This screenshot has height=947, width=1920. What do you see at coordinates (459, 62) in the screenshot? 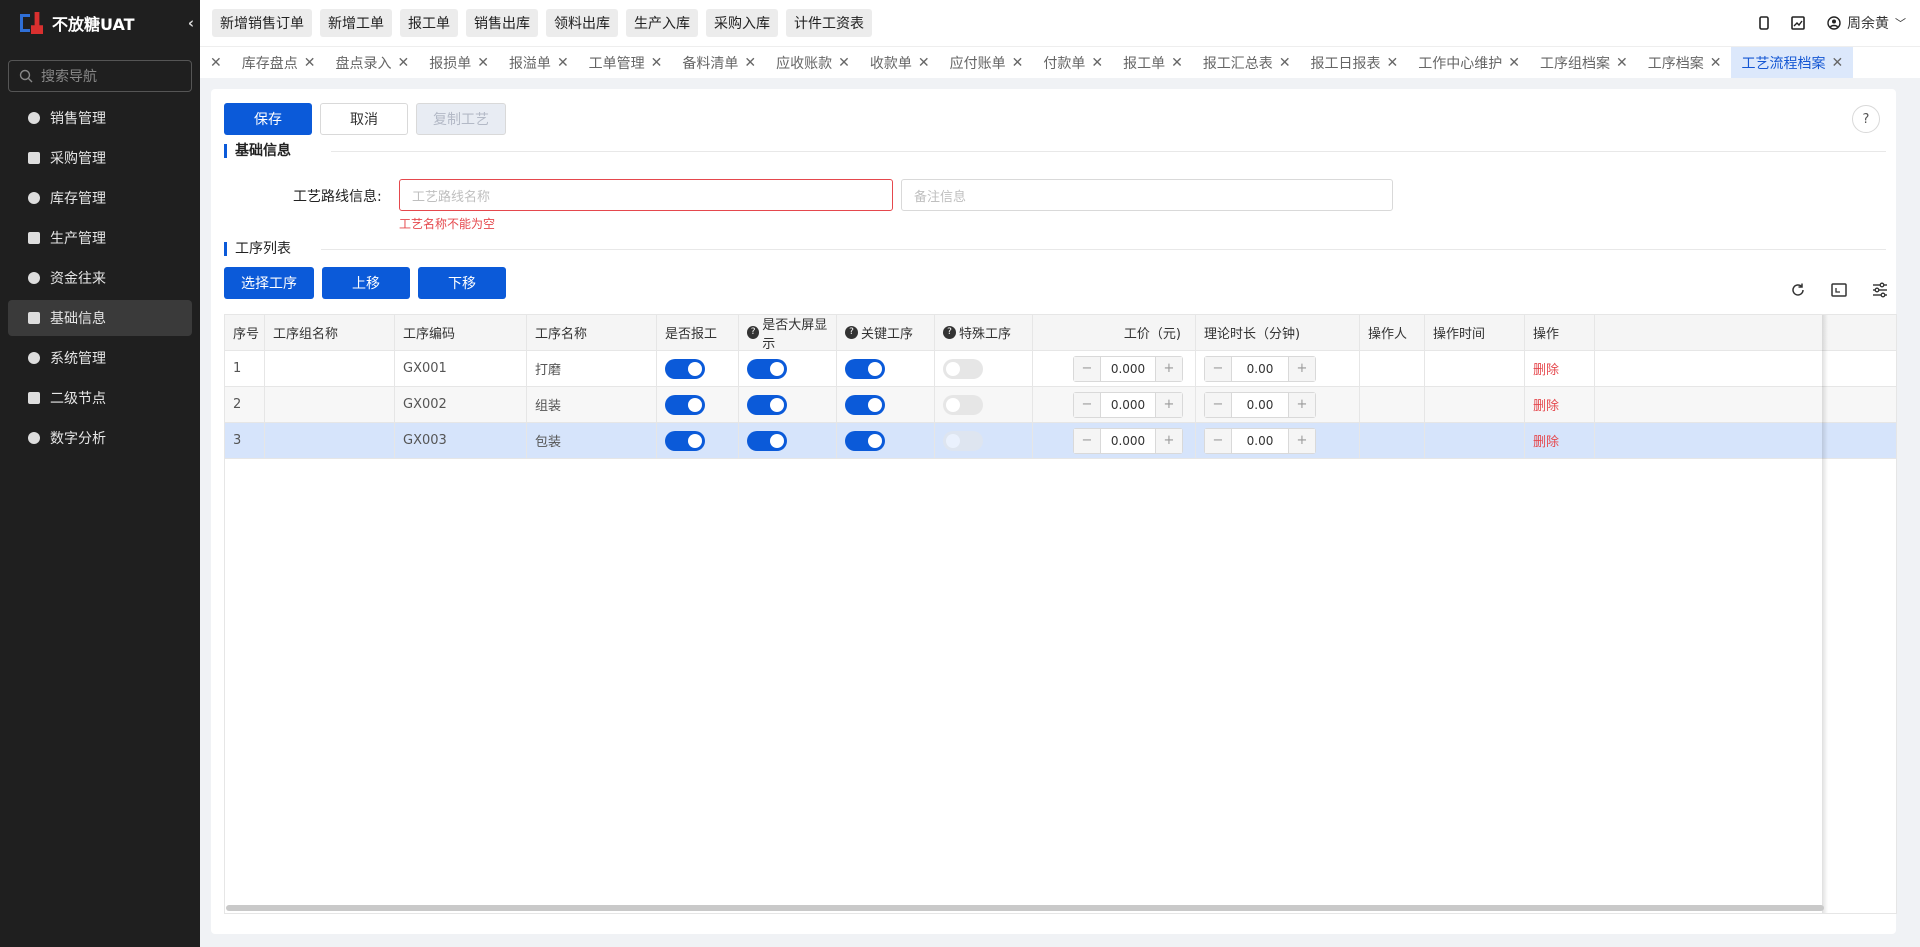
I see `tab-item: 报损单 ✕` at bounding box center [459, 62].